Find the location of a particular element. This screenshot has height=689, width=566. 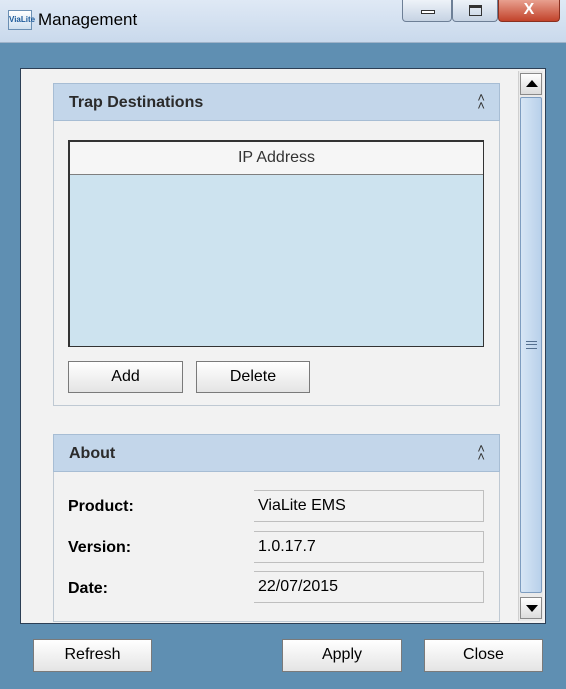

about-title: About is located at coordinates (92, 453).